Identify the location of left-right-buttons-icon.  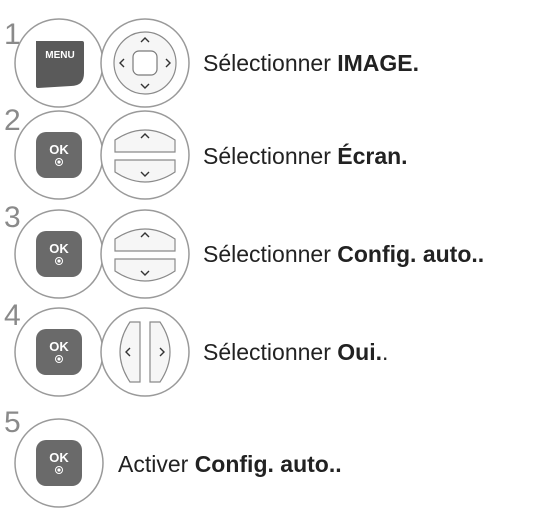
(145, 352).